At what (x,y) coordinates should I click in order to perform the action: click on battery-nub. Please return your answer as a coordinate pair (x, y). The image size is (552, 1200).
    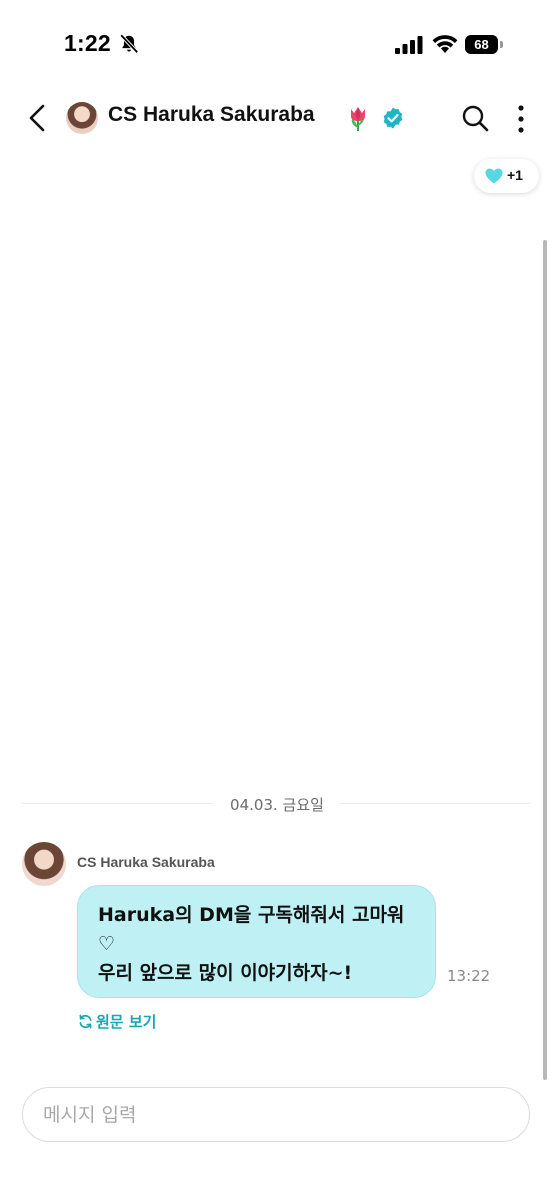
    Looking at the image, I should click on (501, 44).